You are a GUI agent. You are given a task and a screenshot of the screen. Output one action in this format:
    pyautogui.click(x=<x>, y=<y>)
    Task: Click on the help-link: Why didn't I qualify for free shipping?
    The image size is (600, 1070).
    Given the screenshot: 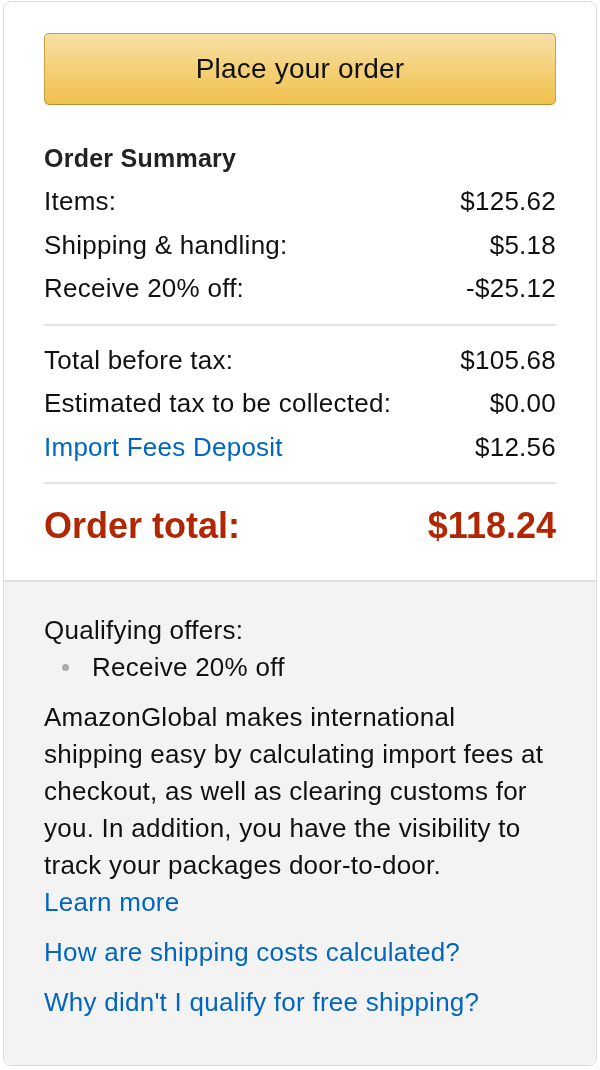 What is the action you would take?
    pyautogui.click(x=262, y=1002)
    